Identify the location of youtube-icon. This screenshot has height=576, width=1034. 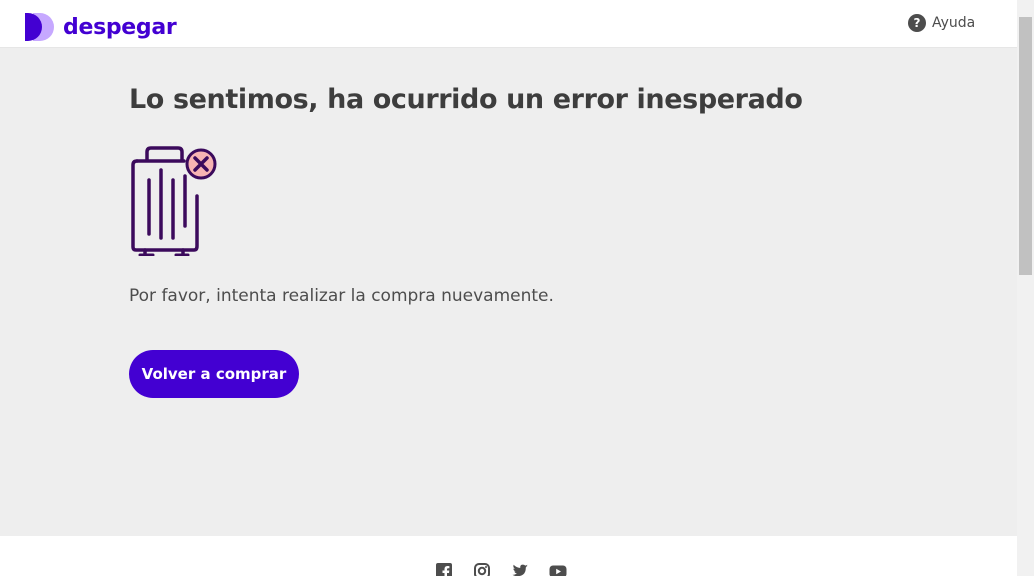
(558, 569).